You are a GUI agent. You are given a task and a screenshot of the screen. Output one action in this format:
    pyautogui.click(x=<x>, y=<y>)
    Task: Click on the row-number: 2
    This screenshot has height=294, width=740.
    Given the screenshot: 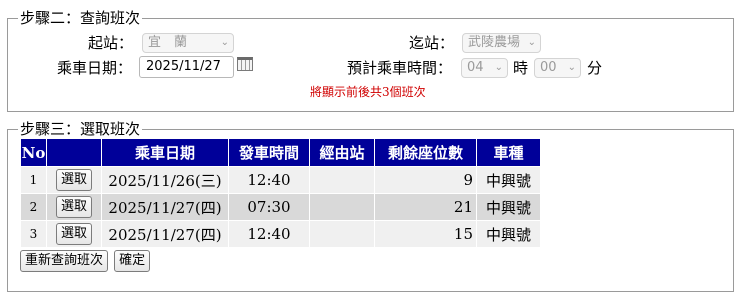 What is the action you would take?
    pyautogui.click(x=33, y=207)
    